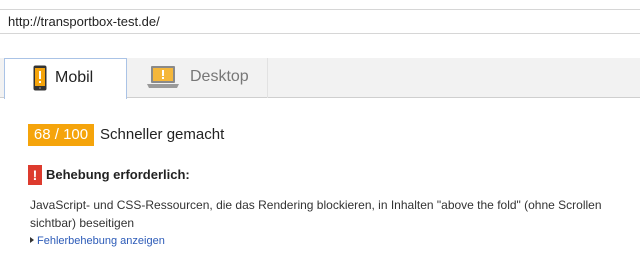 This screenshot has height=260, width=640. Describe the element at coordinates (32, 240) in the screenshot. I see `triangle-right-icon` at that location.